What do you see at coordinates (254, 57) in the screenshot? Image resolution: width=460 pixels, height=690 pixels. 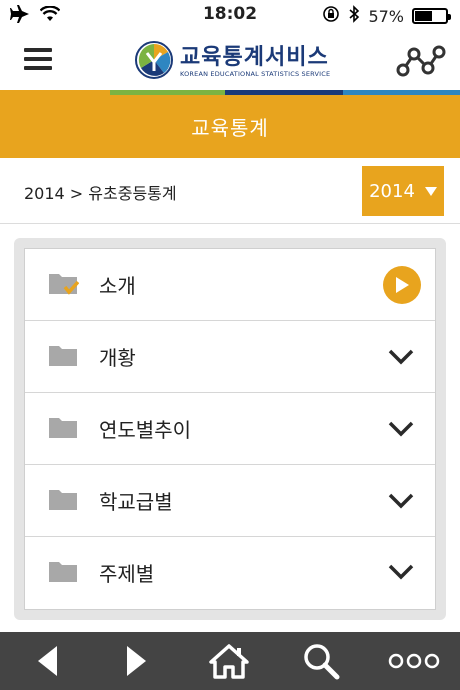 I see `logo-title: 교육통계서비스` at bounding box center [254, 57].